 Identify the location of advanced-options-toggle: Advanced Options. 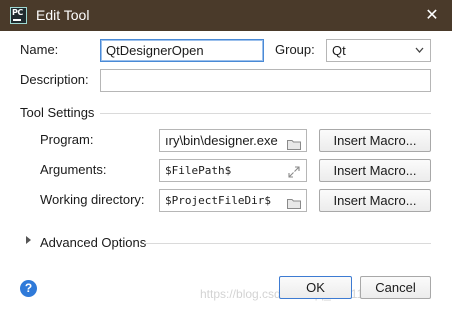
(93, 242).